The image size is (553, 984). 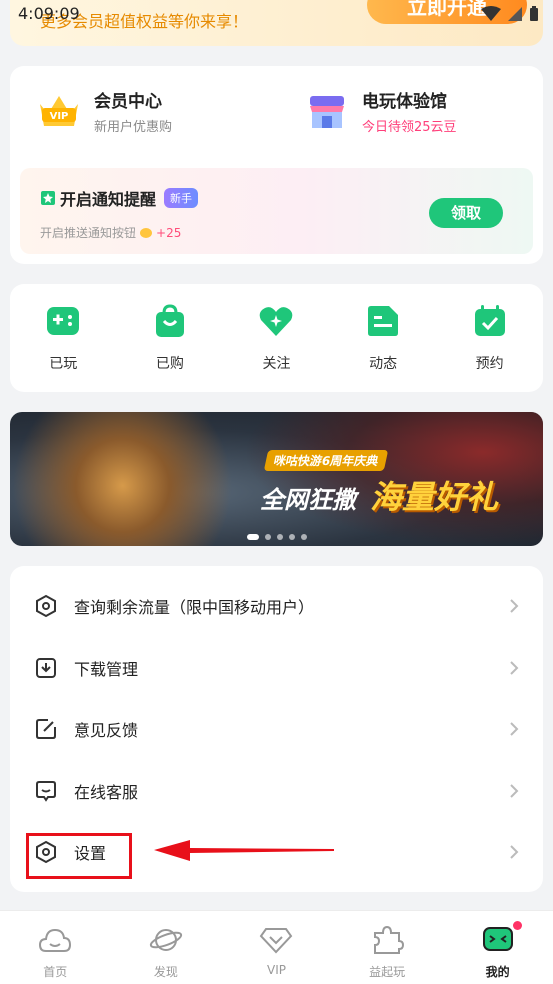 What do you see at coordinates (244, 850) in the screenshot?
I see `annotation-arrow-icon` at bounding box center [244, 850].